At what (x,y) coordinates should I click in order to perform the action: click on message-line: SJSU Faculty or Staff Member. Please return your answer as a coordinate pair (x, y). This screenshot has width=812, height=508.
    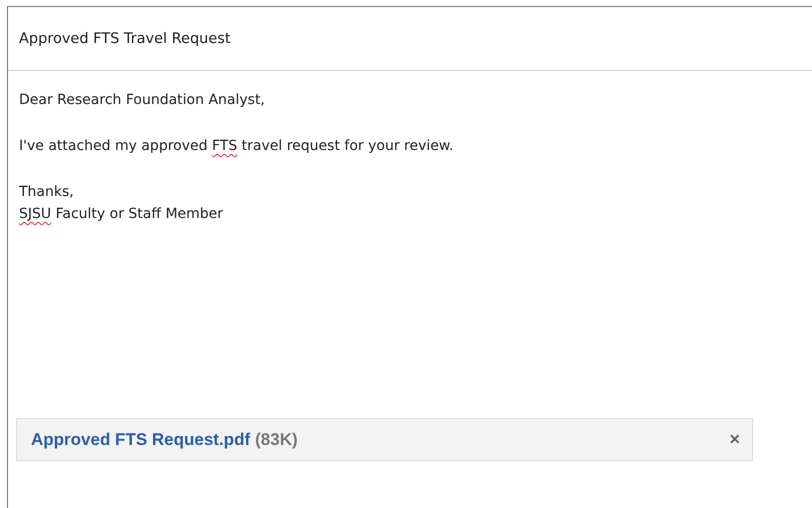
    Looking at the image, I should click on (121, 214).